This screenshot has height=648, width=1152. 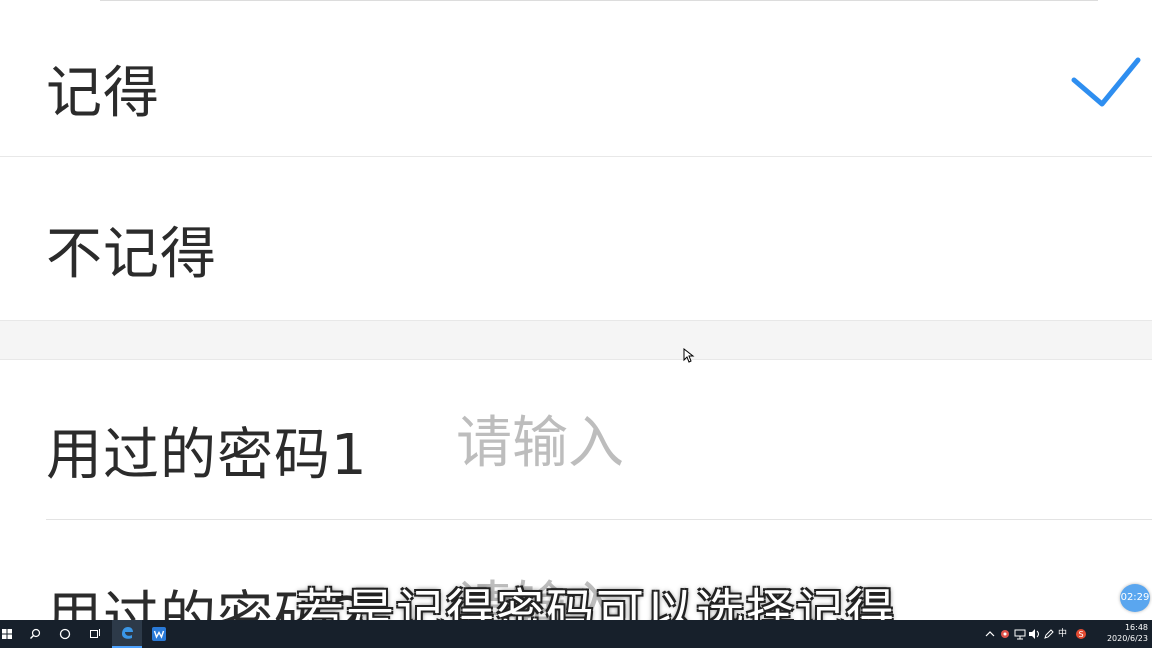 What do you see at coordinates (1127, 633) in the screenshot?
I see `system-clock: 16:48 2020/6/23` at bounding box center [1127, 633].